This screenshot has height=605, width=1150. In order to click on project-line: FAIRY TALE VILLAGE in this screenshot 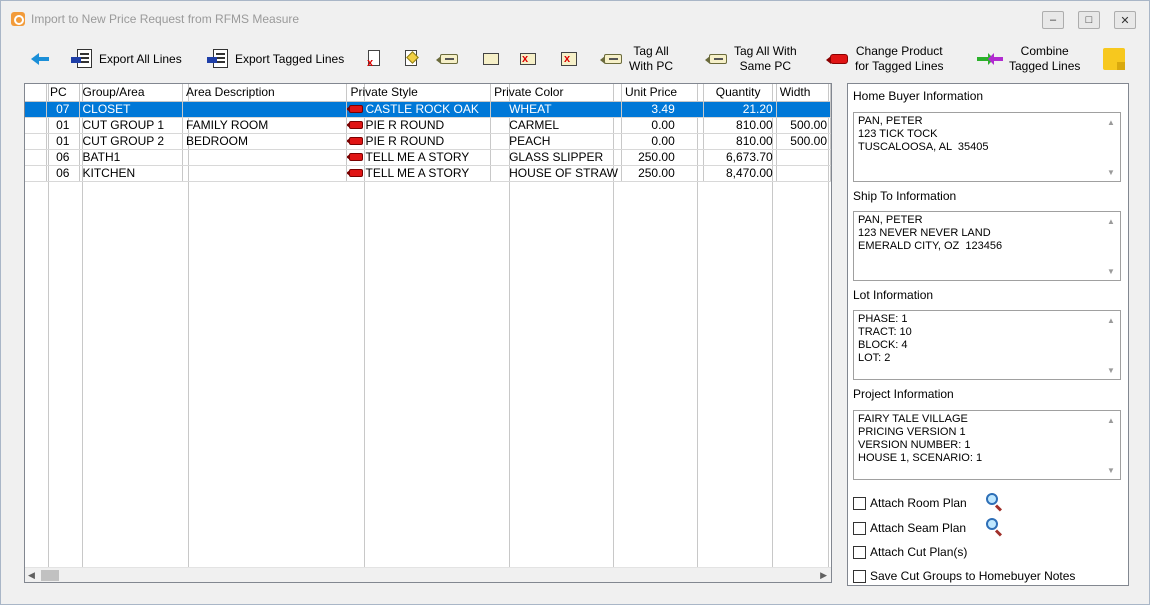, I will do `click(913, 419)`.